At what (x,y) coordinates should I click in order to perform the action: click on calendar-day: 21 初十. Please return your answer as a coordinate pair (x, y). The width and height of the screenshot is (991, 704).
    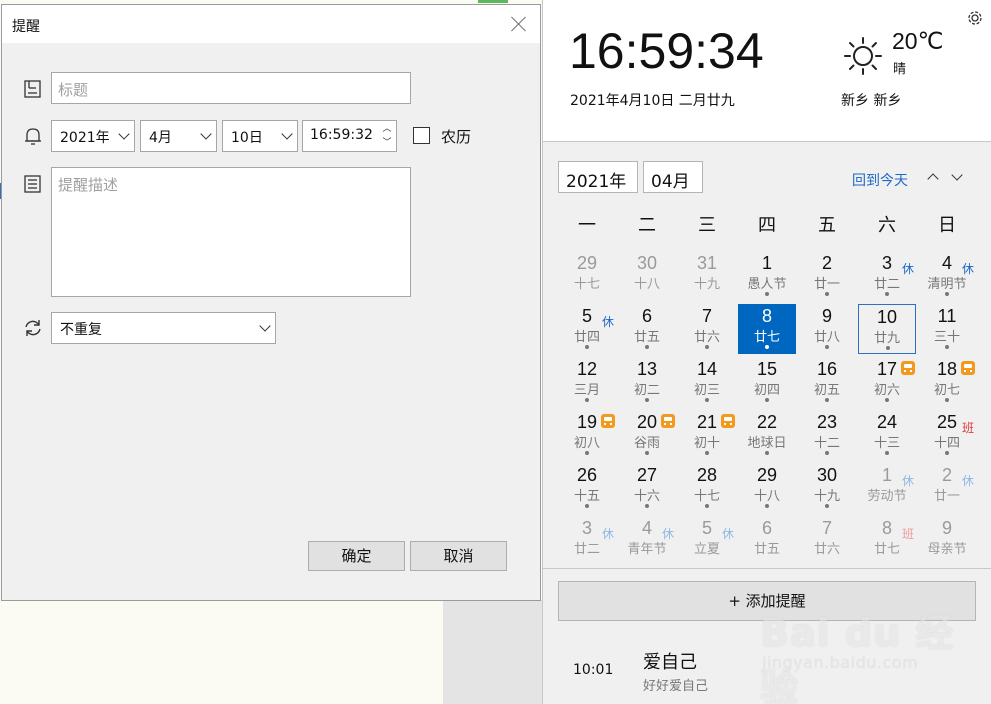
    Looking at the image, I should click on (707, 435).